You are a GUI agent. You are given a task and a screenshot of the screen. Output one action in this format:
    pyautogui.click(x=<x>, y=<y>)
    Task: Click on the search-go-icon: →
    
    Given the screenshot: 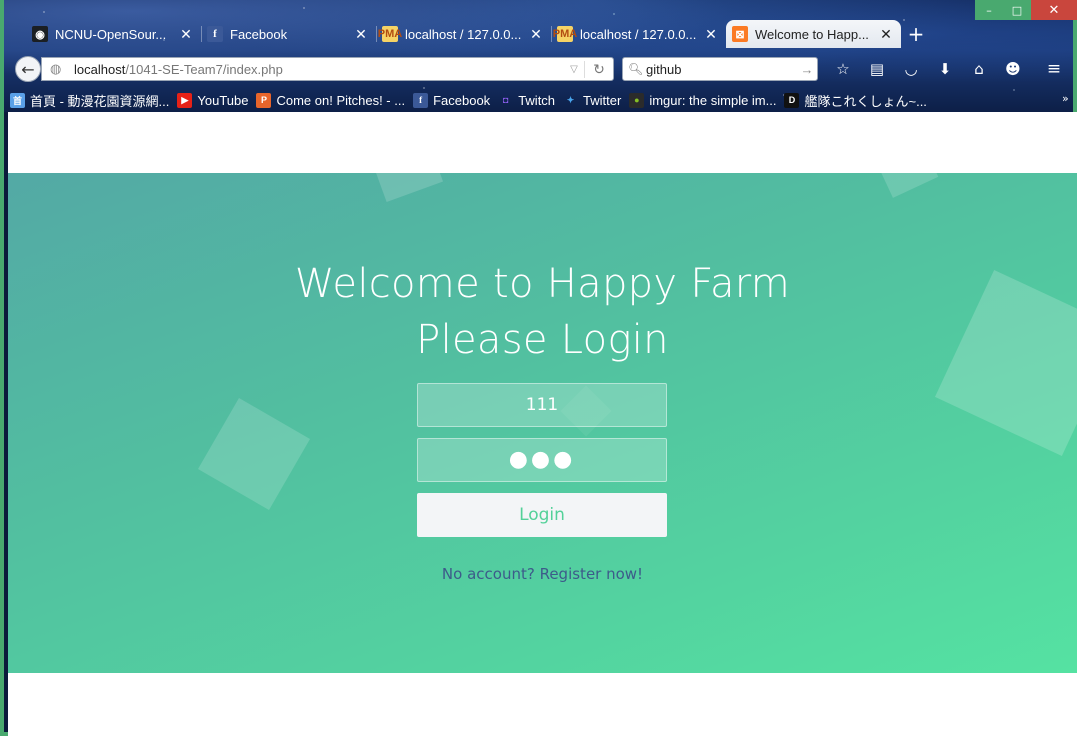 What is the action you would take?
    pyautogui.click(x=807, y=69)
    